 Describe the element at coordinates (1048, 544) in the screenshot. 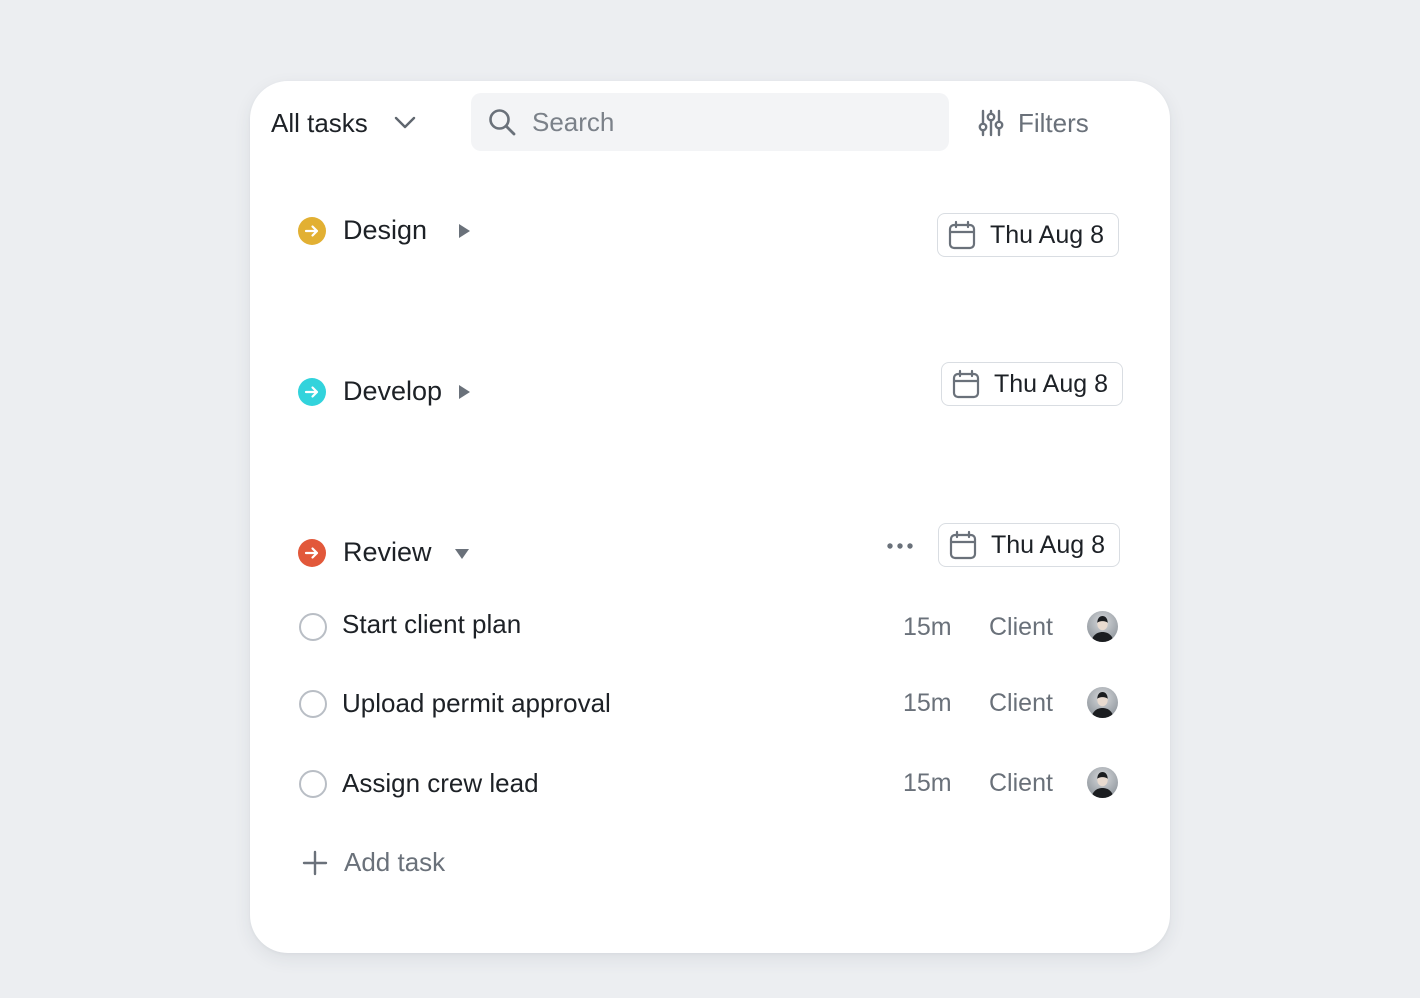

I see `review-date-label: Thu Aug 8` at that location.